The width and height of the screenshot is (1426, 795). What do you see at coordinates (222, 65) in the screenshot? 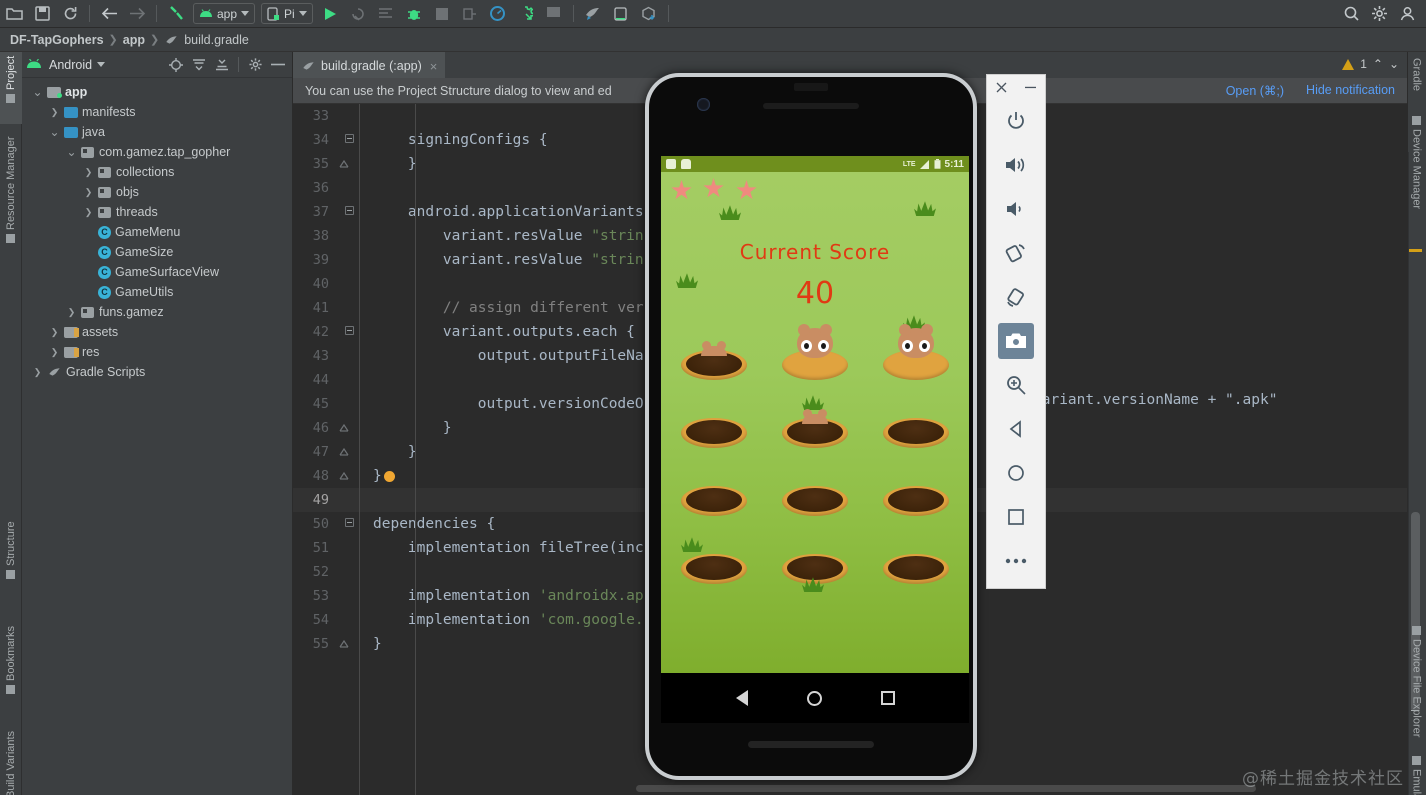
I see `collapse-all-icon` at bounding box center [222, 65].